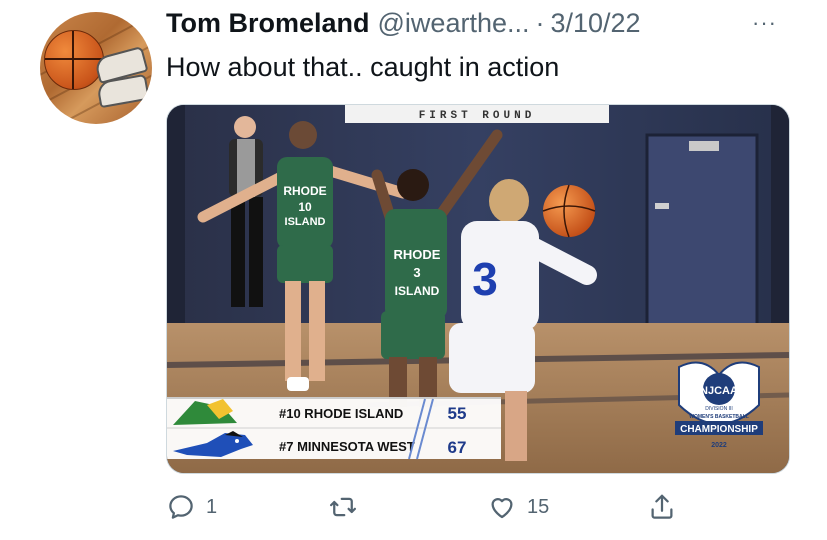 Image resolution: width=827 pixels, height=540 pixels. I want to click on avatar, so click(96, 68).